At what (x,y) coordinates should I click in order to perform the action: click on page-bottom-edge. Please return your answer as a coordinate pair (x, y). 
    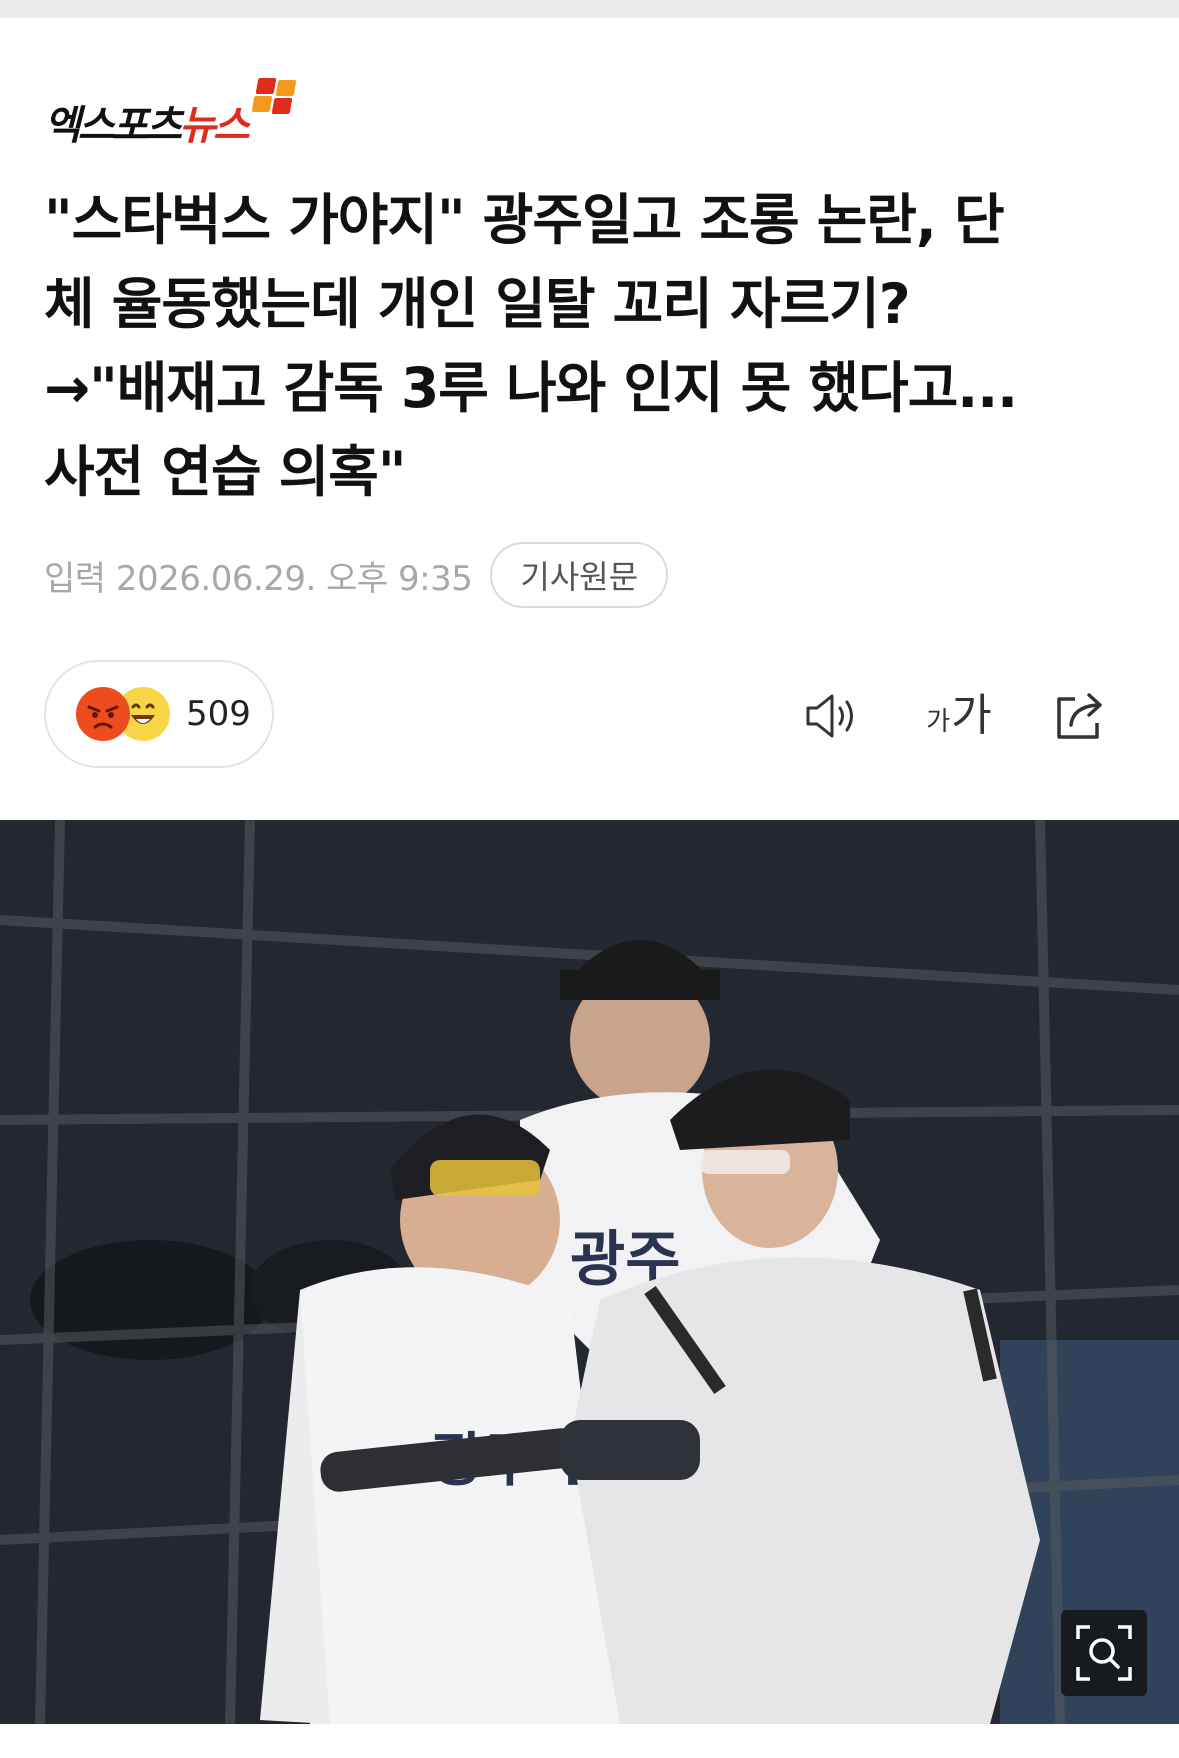
    Looking at the image, I should click on (589, 1741).